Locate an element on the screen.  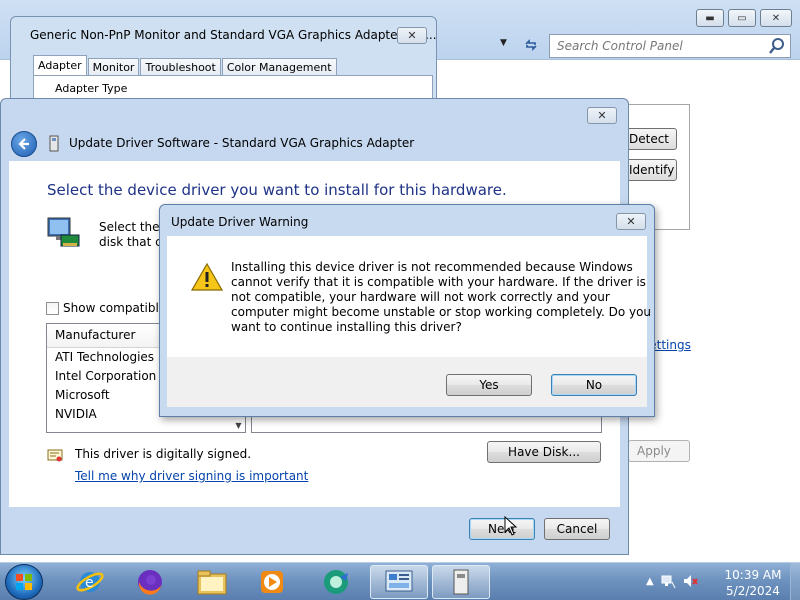
taskbar-file-explorer is located at coordinates (212, 582).